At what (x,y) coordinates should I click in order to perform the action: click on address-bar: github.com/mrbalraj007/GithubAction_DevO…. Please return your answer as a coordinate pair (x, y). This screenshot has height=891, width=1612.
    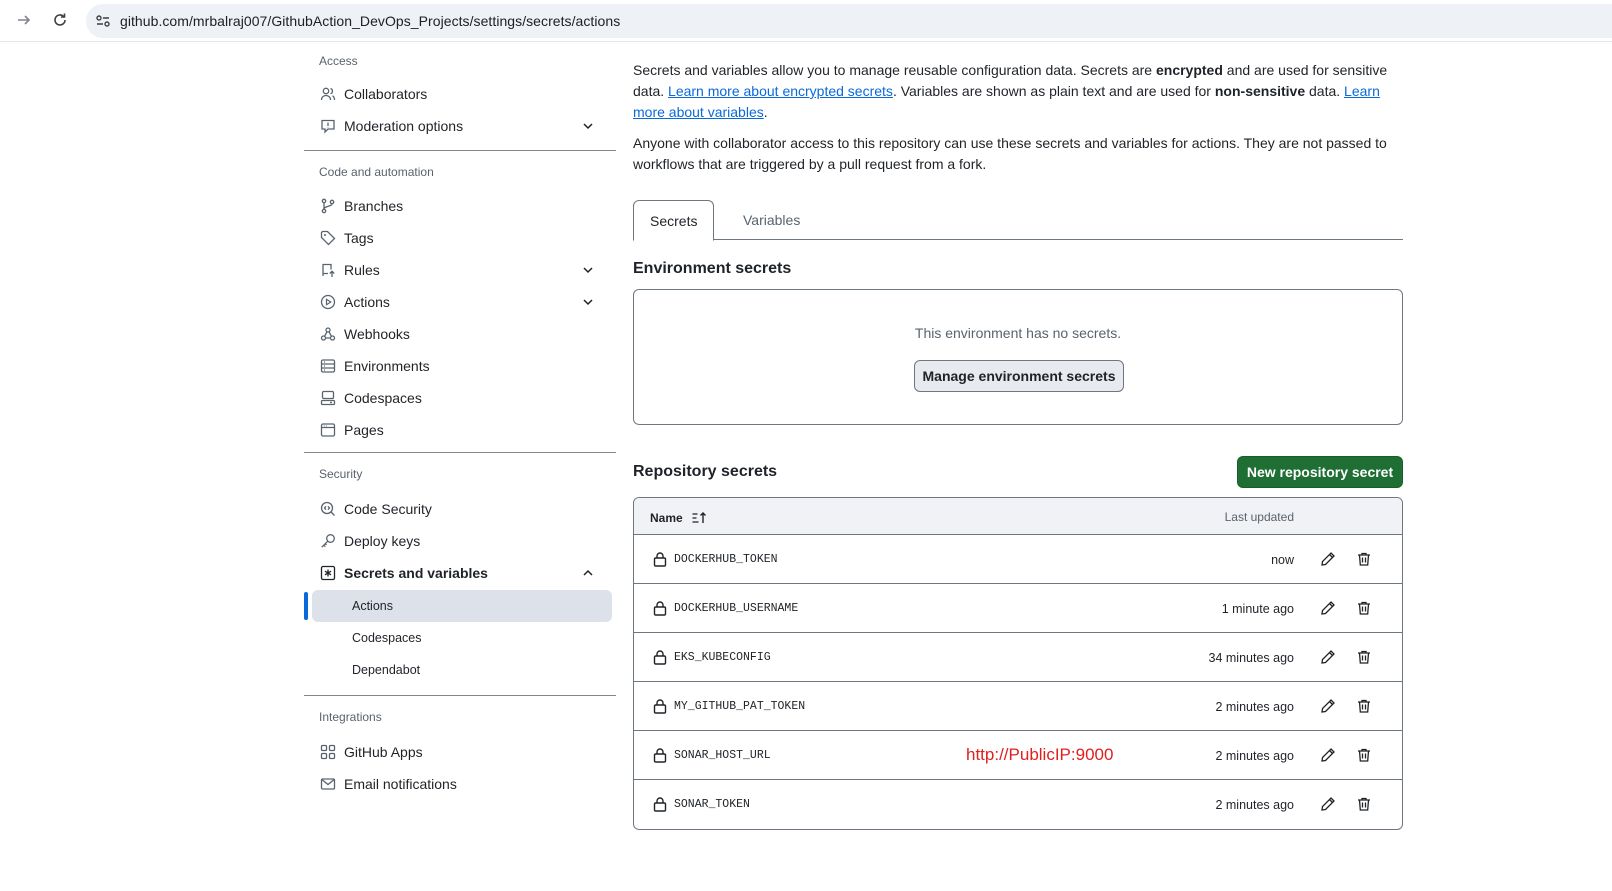
    Looking at the image, I should click on (849, 21).